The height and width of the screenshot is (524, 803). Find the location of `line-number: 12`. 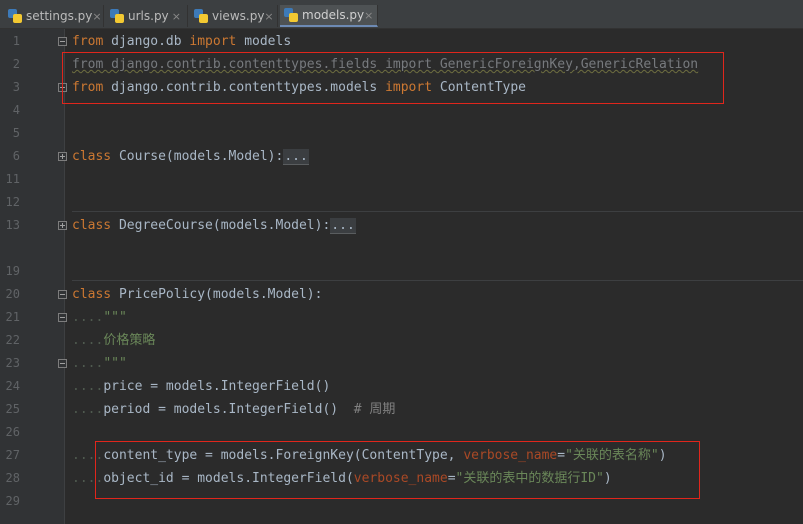

line-number: 12 is located at coordinates (12, 202).